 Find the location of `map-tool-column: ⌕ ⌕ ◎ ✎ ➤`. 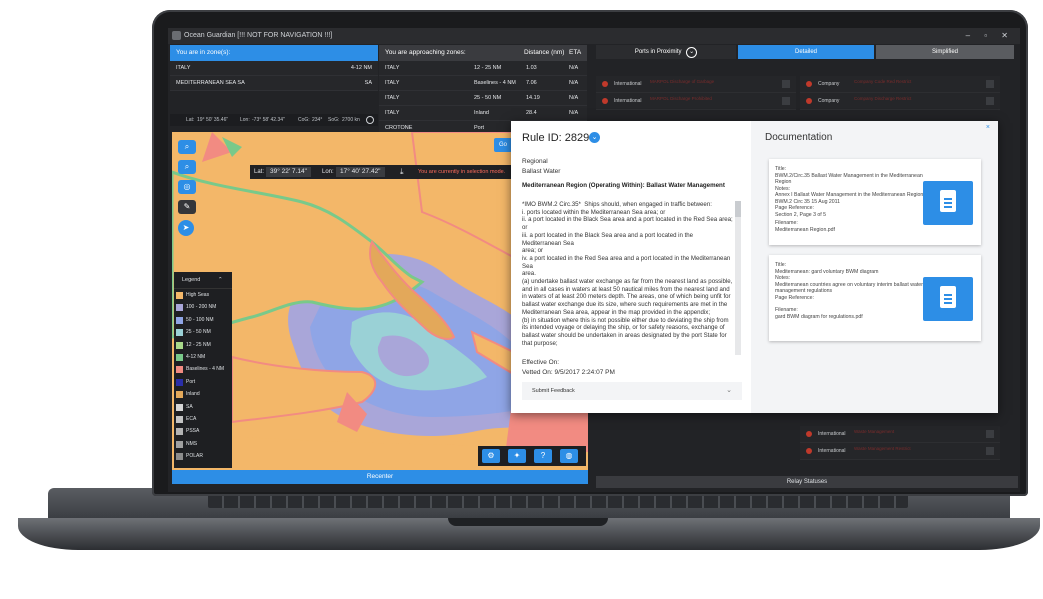

map-tool-column: ⌕ ⌕ ◎ ✎ ➤ is located at coordinates (190, 191).